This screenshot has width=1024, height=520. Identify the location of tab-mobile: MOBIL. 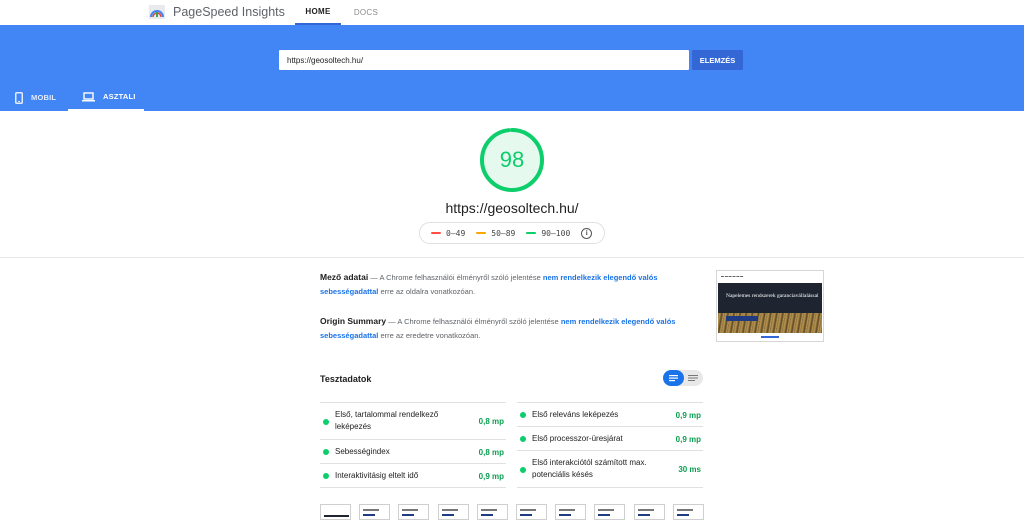
(39, 97).